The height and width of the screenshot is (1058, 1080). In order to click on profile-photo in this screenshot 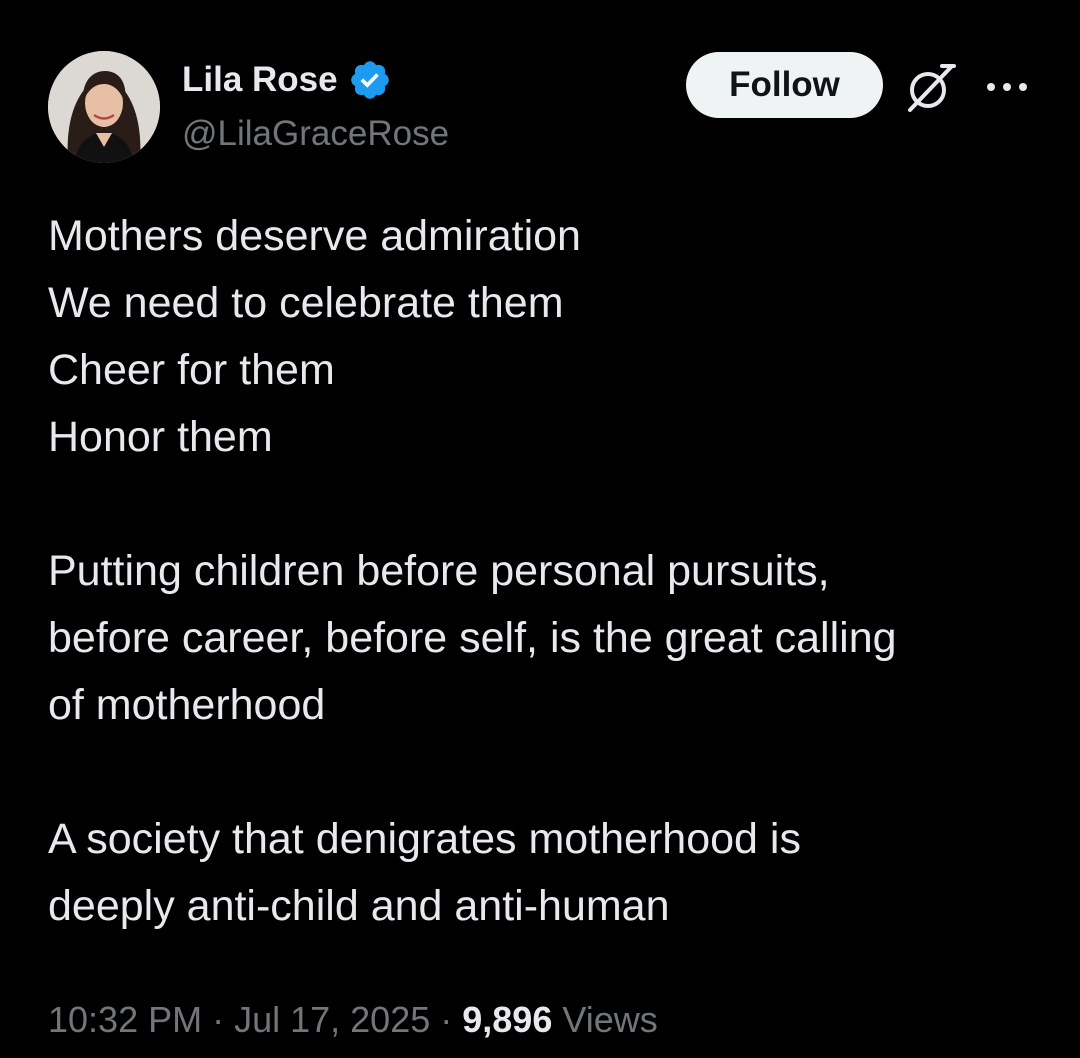, I will do `click(104, 107)`.